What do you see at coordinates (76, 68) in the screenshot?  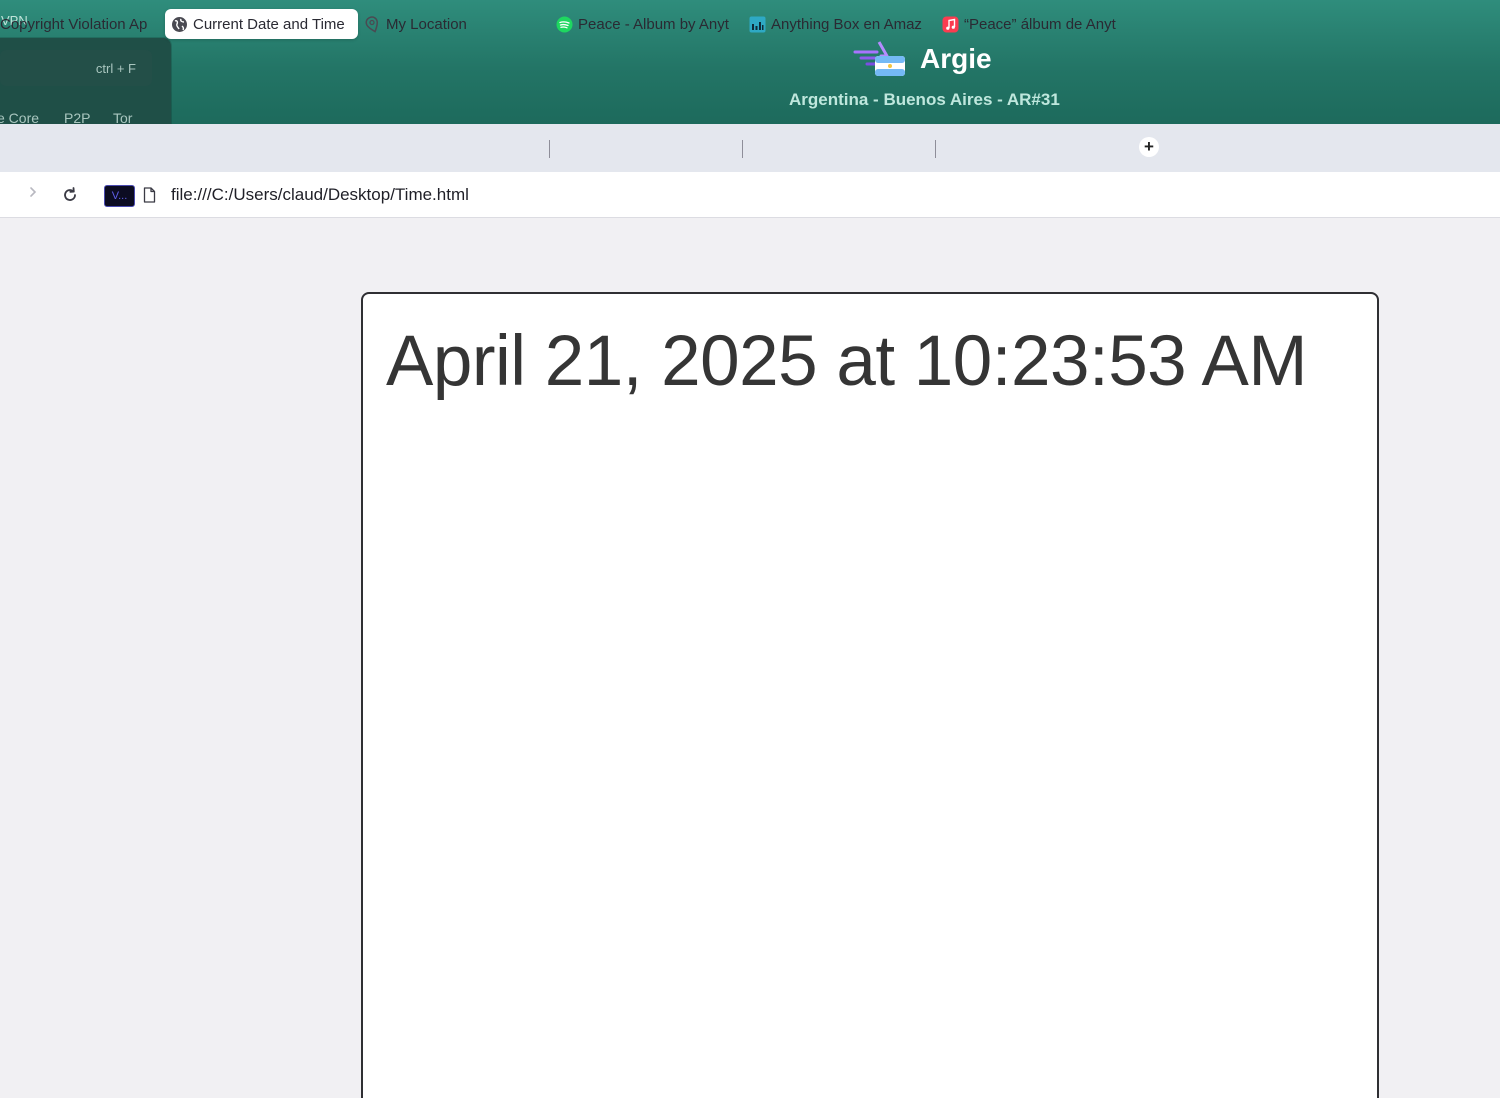 I see `vpn-search-input: ctrl + F` at bounding box center [76, 68].